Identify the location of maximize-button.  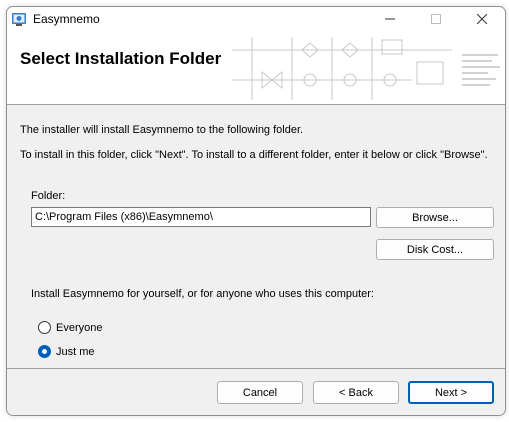
(436, 19).